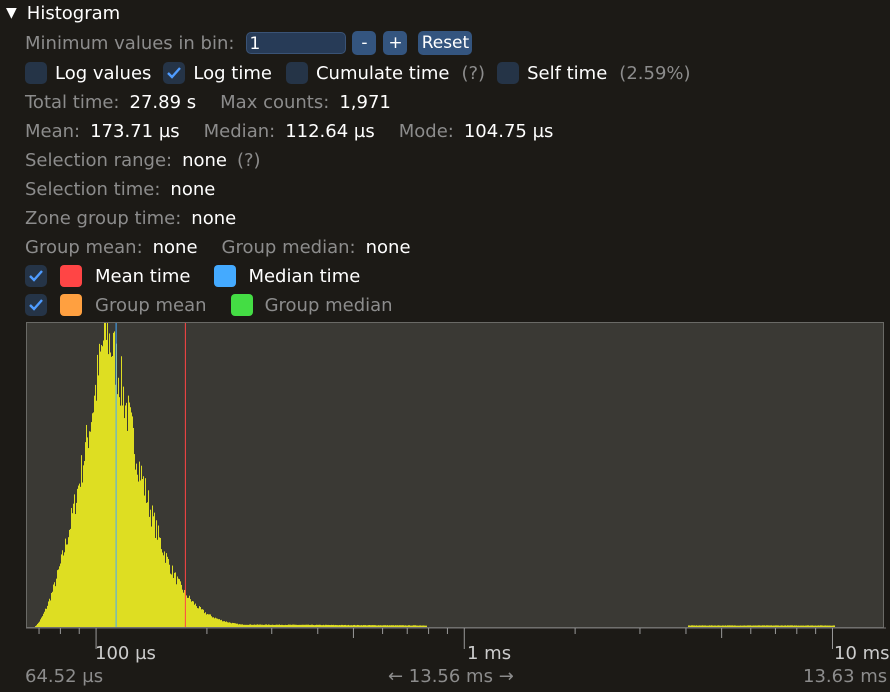  I want to click on increment-button: +, so click(395, 43).